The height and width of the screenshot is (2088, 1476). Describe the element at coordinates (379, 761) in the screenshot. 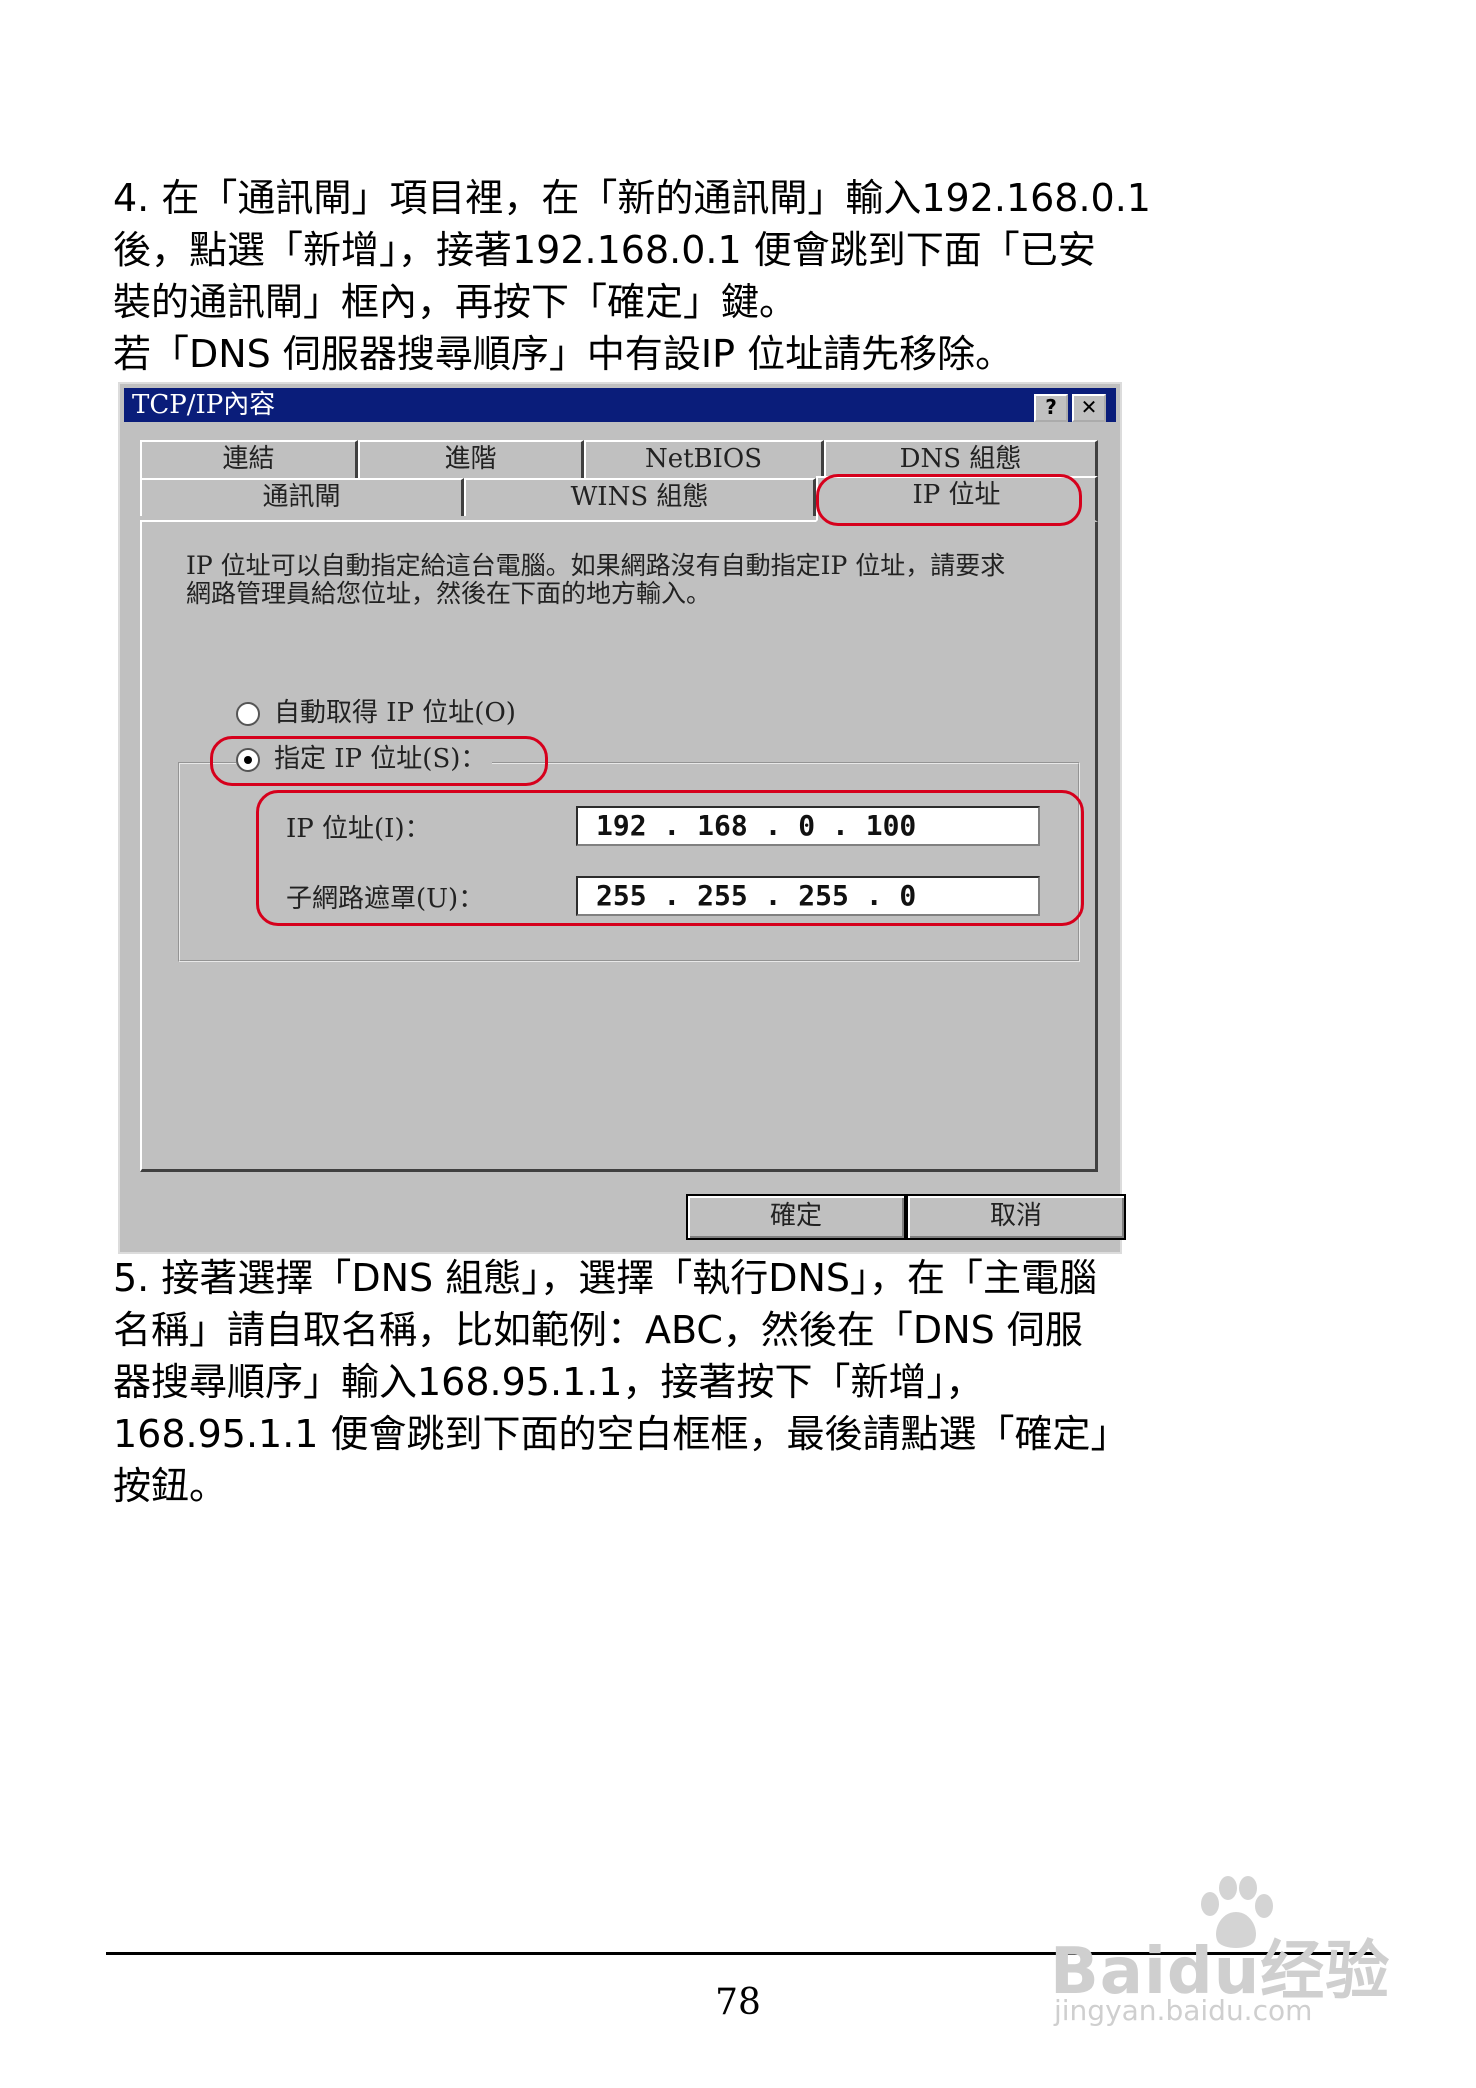

I see `manual-ip-highlight` at that location.